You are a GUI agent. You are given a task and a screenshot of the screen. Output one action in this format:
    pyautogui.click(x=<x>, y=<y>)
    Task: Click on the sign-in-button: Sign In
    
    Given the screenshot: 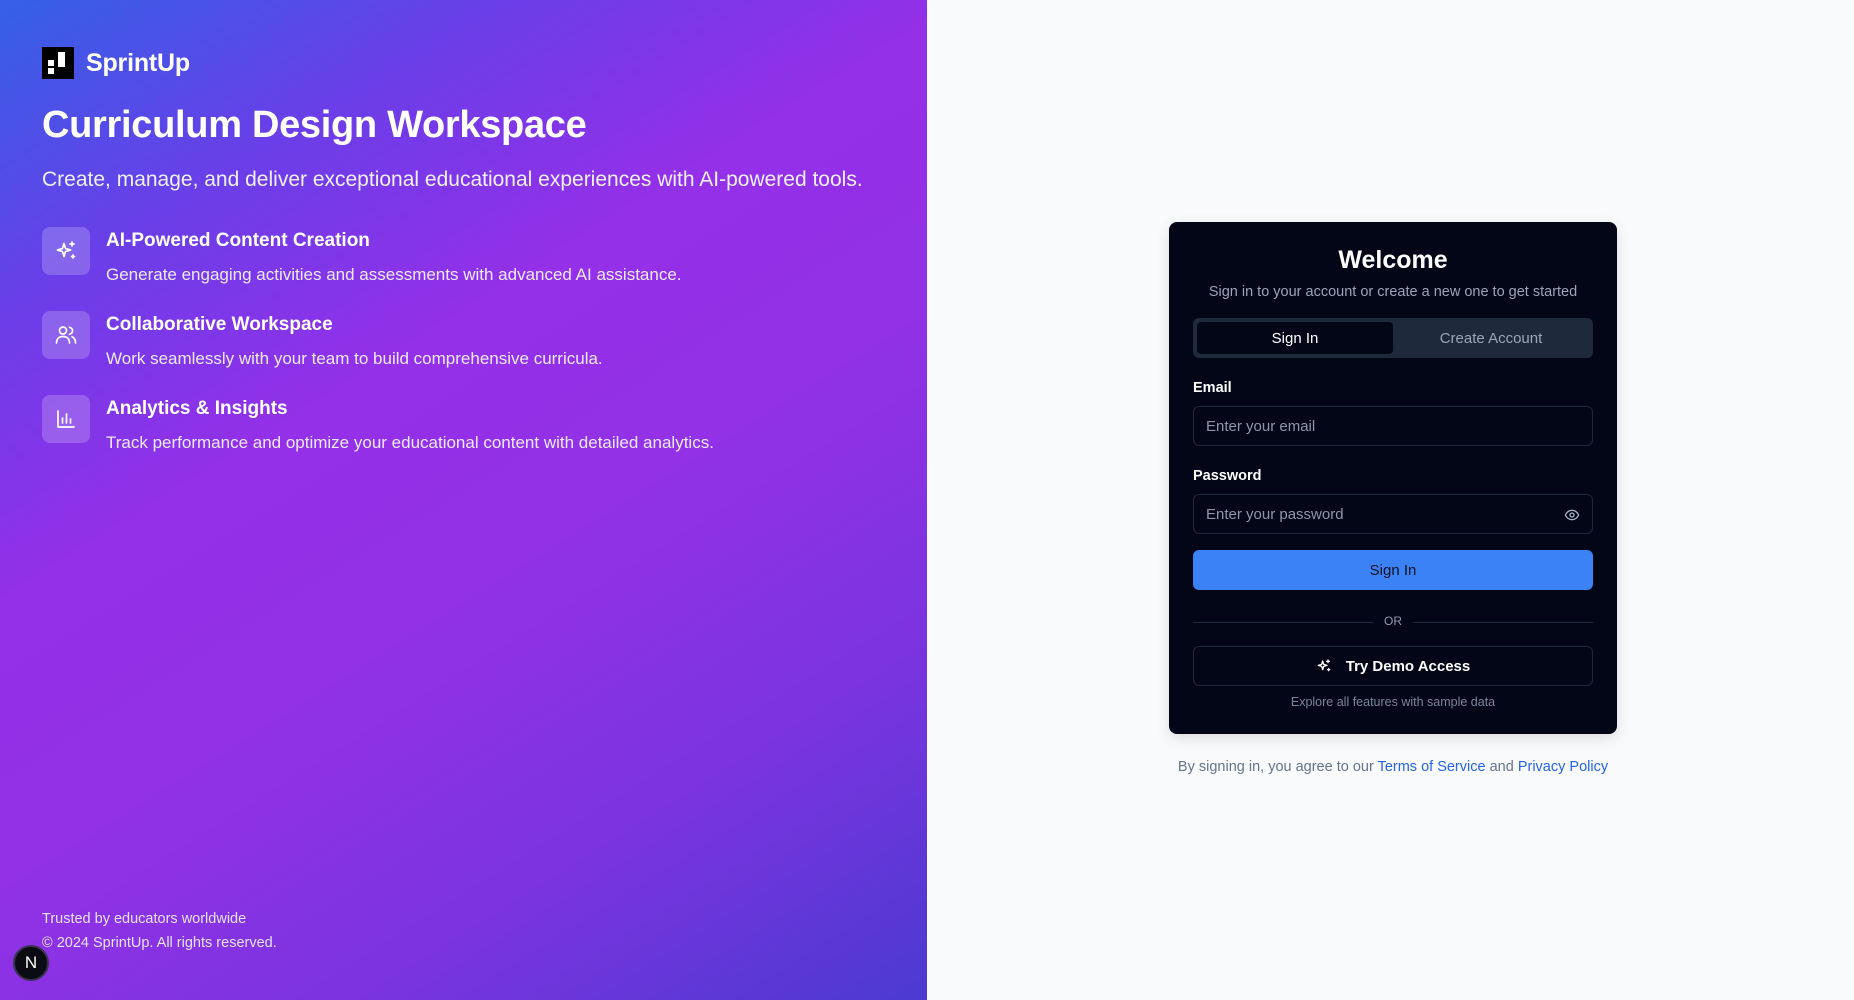 What is the action you would take?
    pyautogui.click(x=1393, y=570)
    